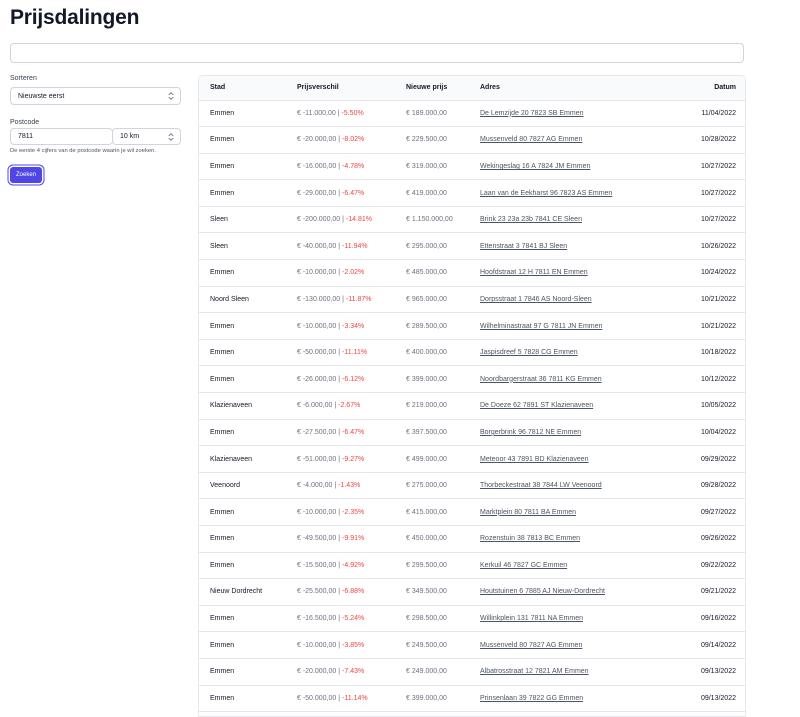  I want to click on cell-date: 09/29/2022, so click(707, 459).